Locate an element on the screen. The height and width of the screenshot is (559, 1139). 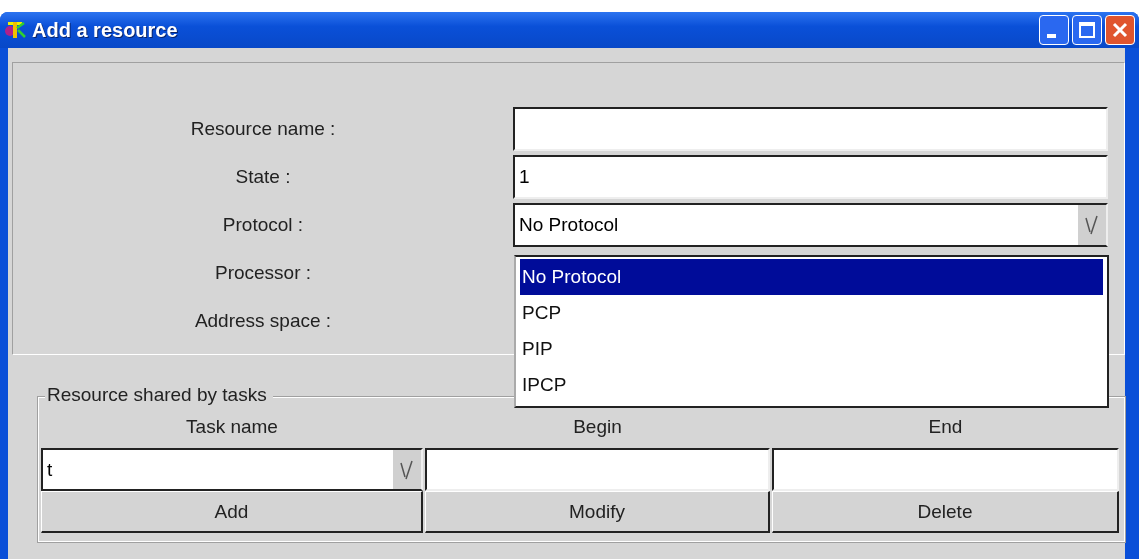
action-button: Delete is located at coordinates (945, 512).